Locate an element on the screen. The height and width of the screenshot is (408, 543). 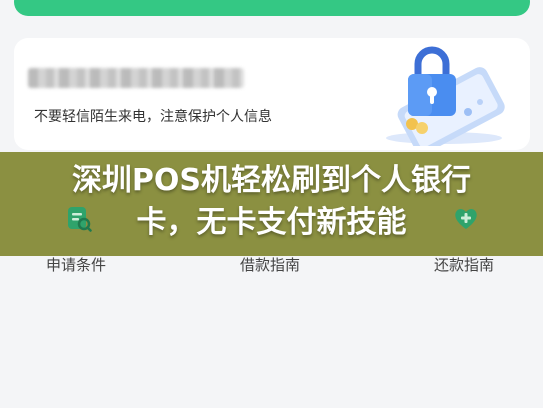
top-green-banner is located at coordinates (272, 8).